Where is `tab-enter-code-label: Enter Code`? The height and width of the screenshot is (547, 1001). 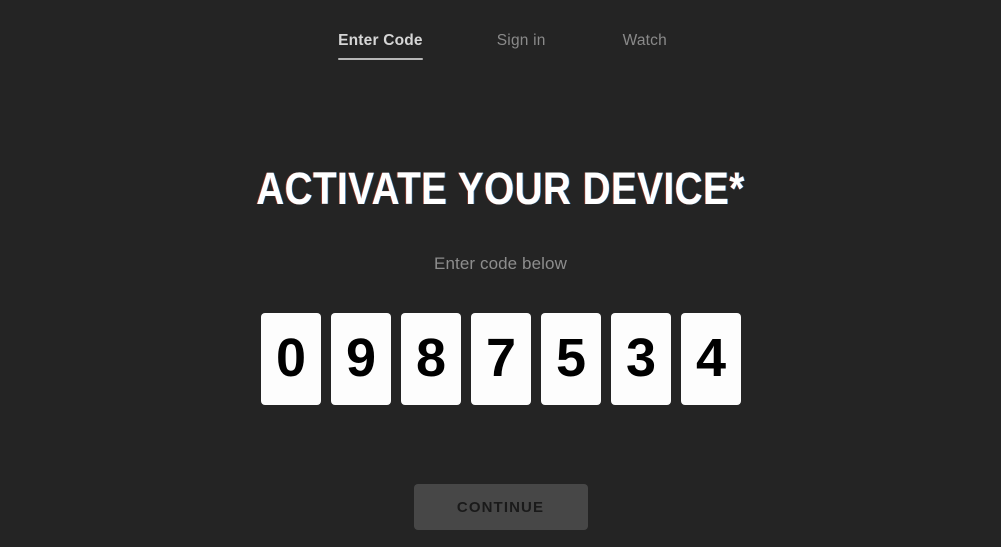
tab-enter-code-label: Enter Code is located at coordinates (380, 40).